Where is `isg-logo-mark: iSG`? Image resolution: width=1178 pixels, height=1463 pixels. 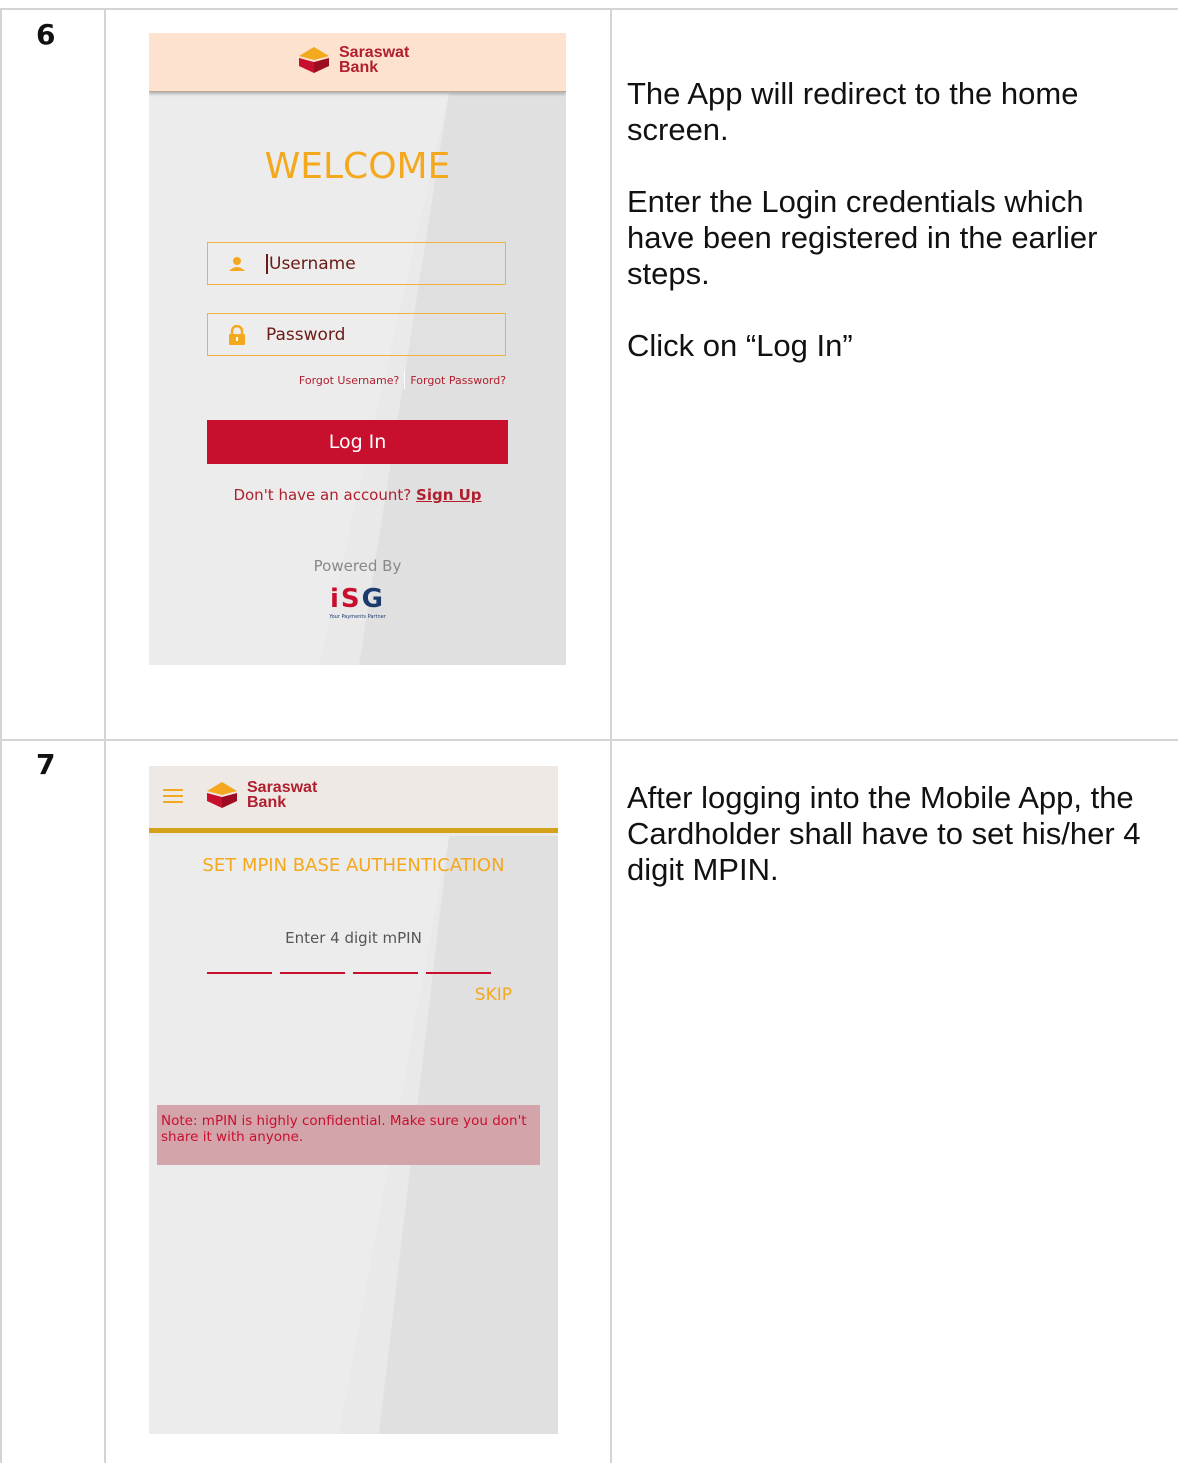 isg-logo-mark: iSG is located at coordinates (357, 599).